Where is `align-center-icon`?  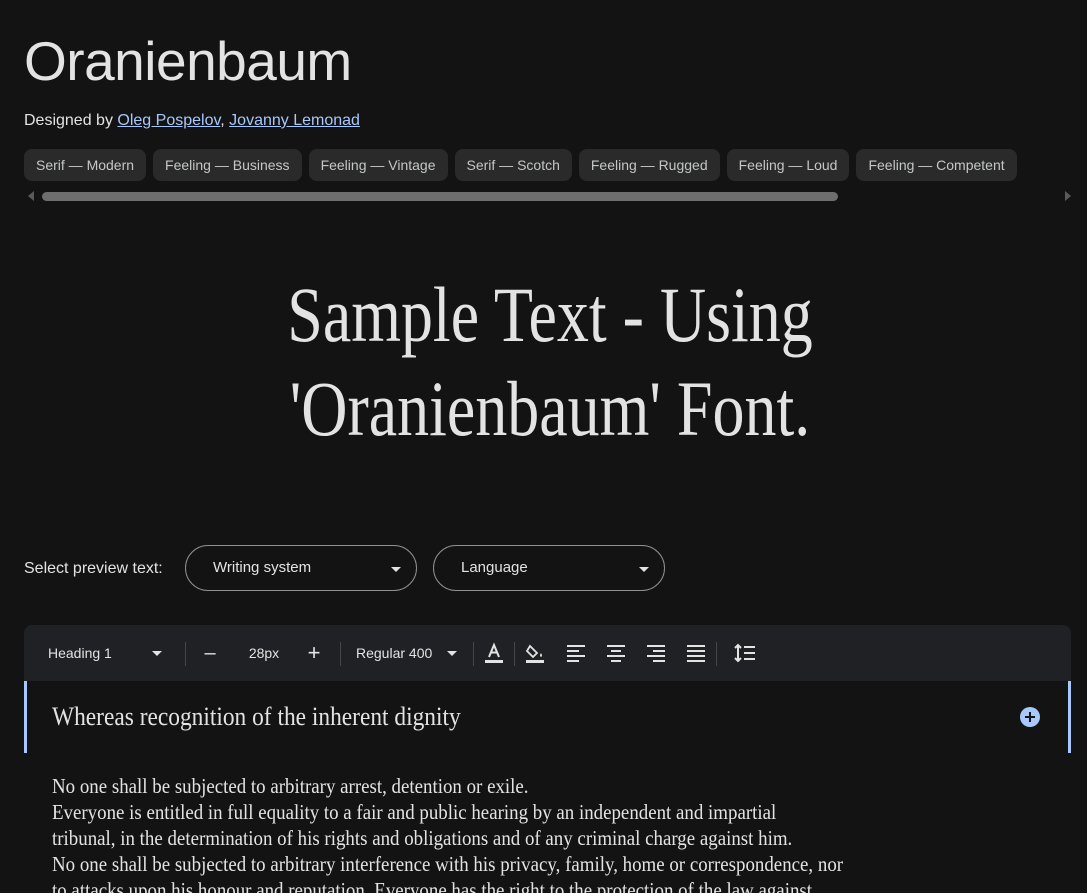
align-center-icon is located at coordinates (616, 653).